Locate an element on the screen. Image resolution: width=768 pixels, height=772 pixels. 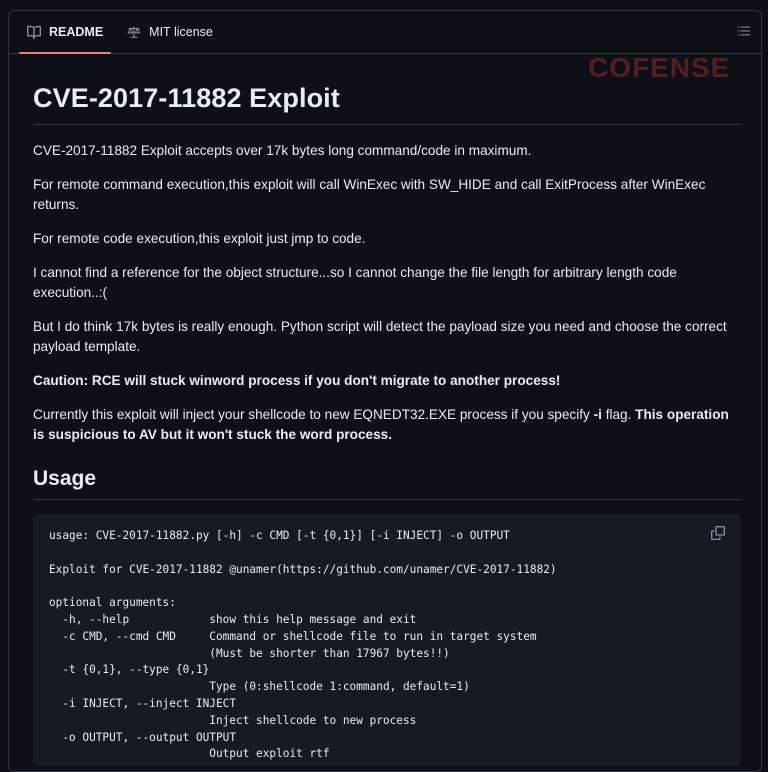
tab-readme: README is located at coordinates (65, 32).